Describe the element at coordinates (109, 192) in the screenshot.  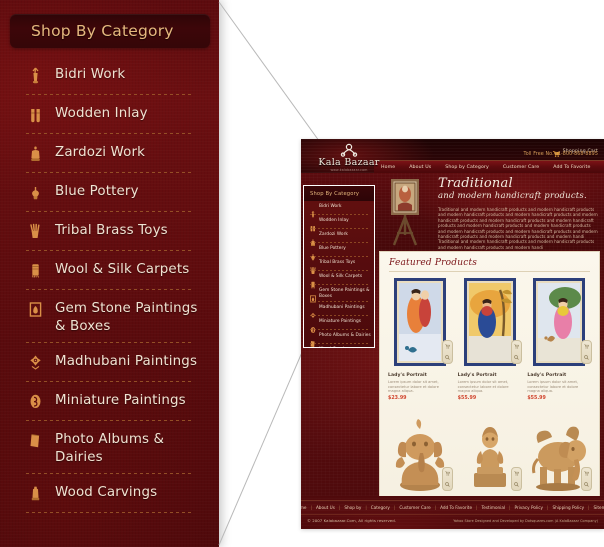
I see `sidebar-item-blue-pottery: Blue Pottery` at that location.